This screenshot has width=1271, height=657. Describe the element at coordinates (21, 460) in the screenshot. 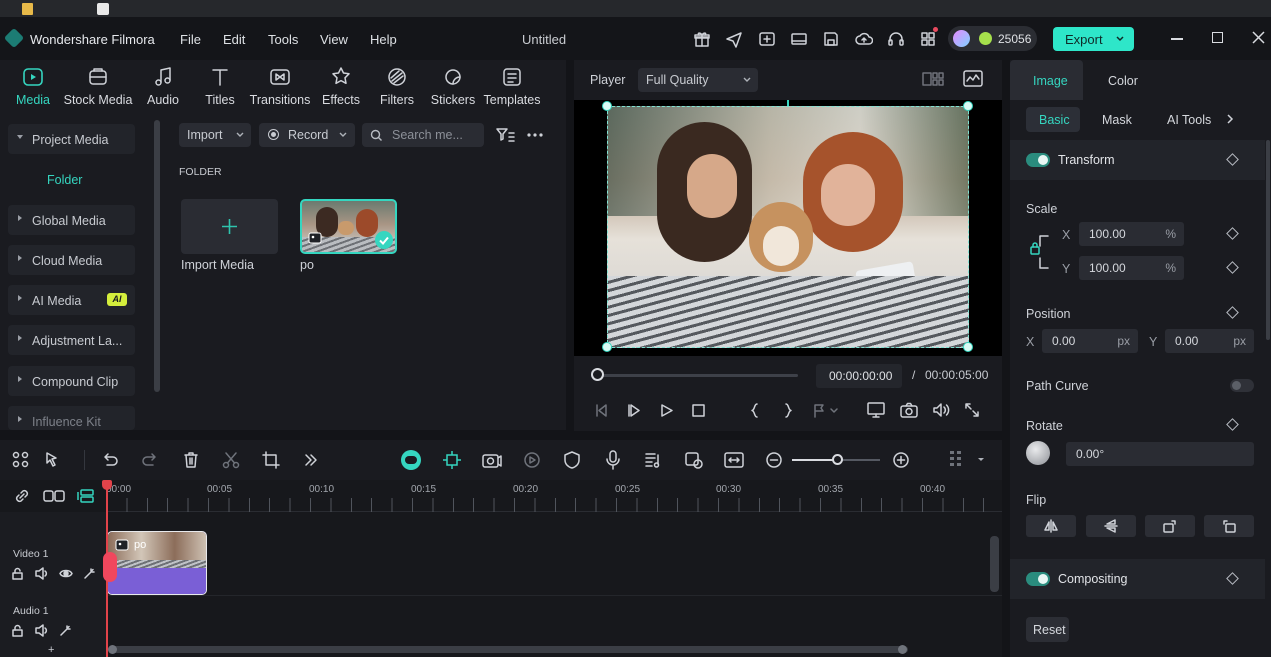

I see `layout-grid-icon` at that location.